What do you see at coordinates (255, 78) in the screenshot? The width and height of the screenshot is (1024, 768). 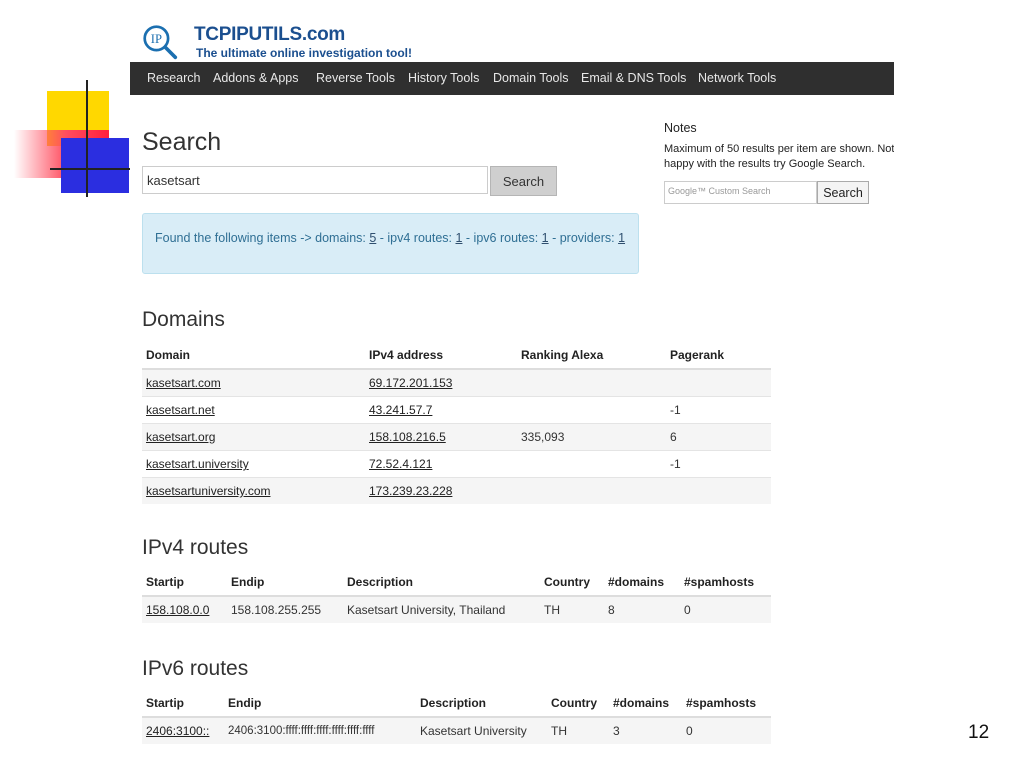 I see `nav-addons-apps: Addons & Apps` at bounding box center [255, 78].